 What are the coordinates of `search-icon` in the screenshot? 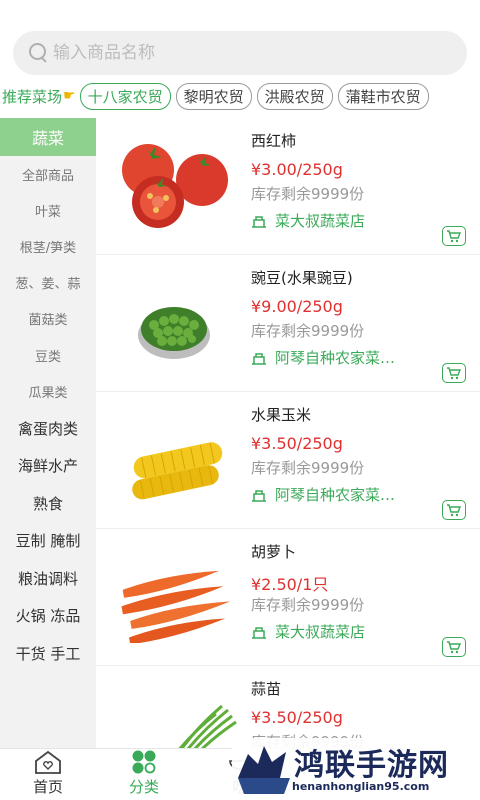 It's located at (38, 53).